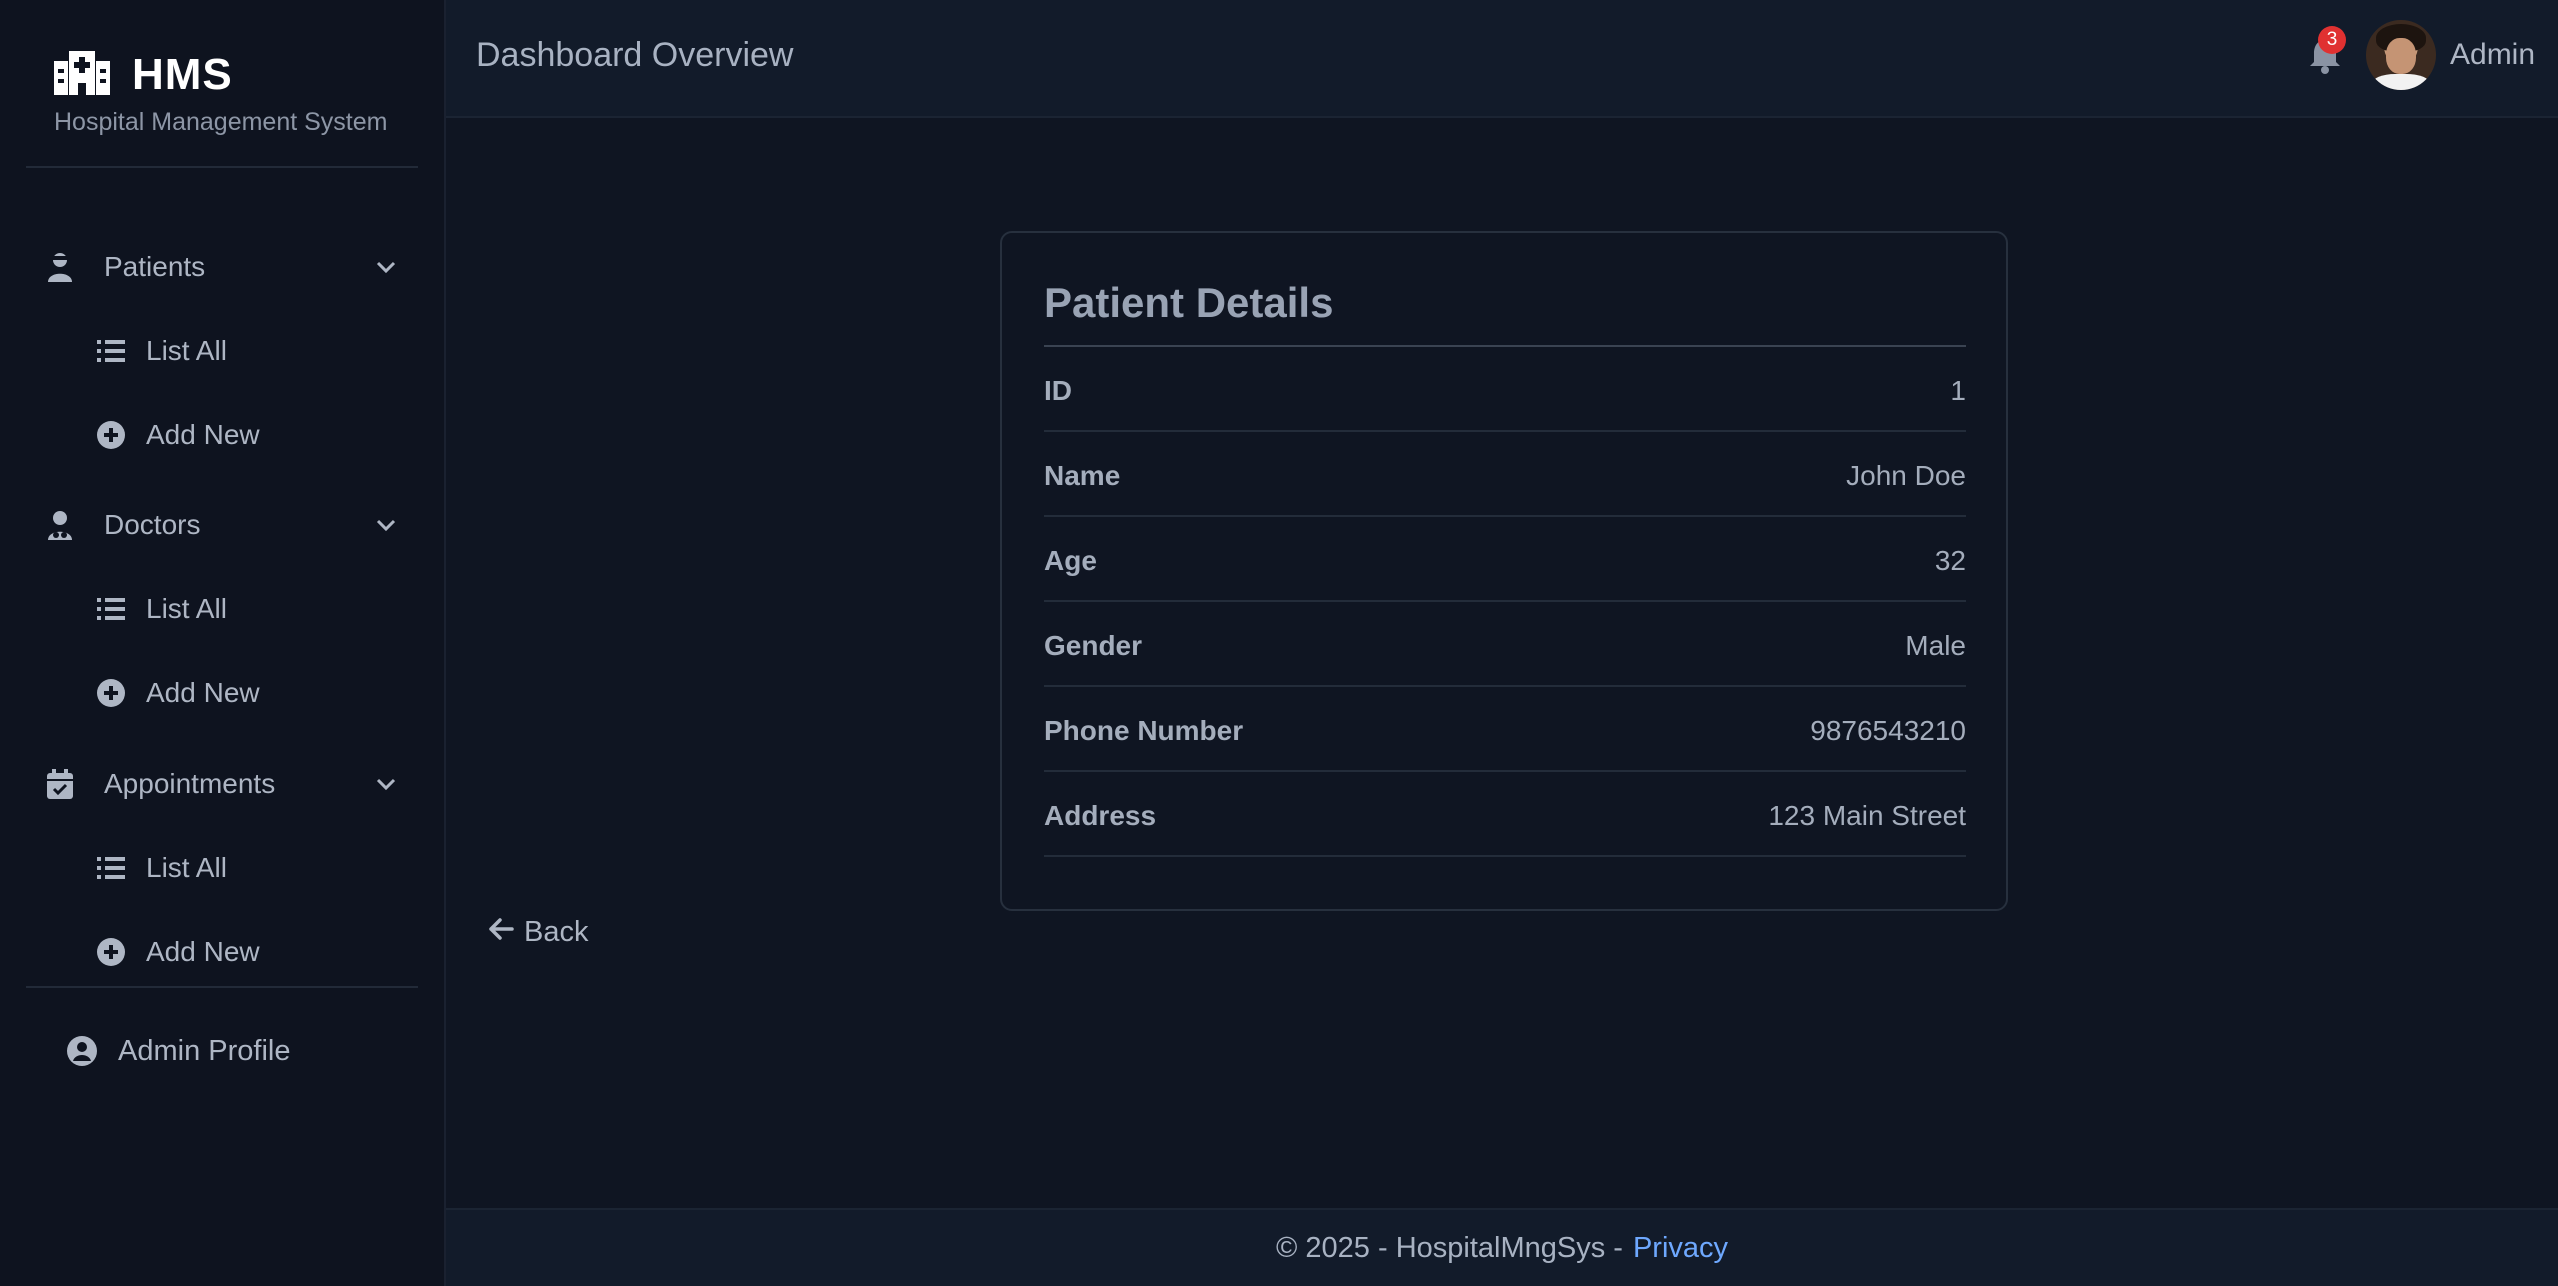 The image size is (2558, 1286). I want to click on nav-section-patients: Patients, so click(223, 267).